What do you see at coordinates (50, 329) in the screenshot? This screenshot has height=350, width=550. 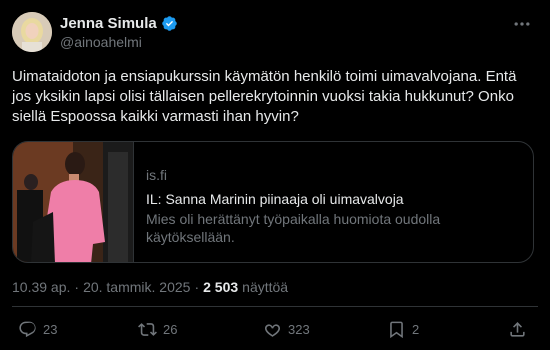 I see `reply-count: 23` at bounding box center [50, 329].